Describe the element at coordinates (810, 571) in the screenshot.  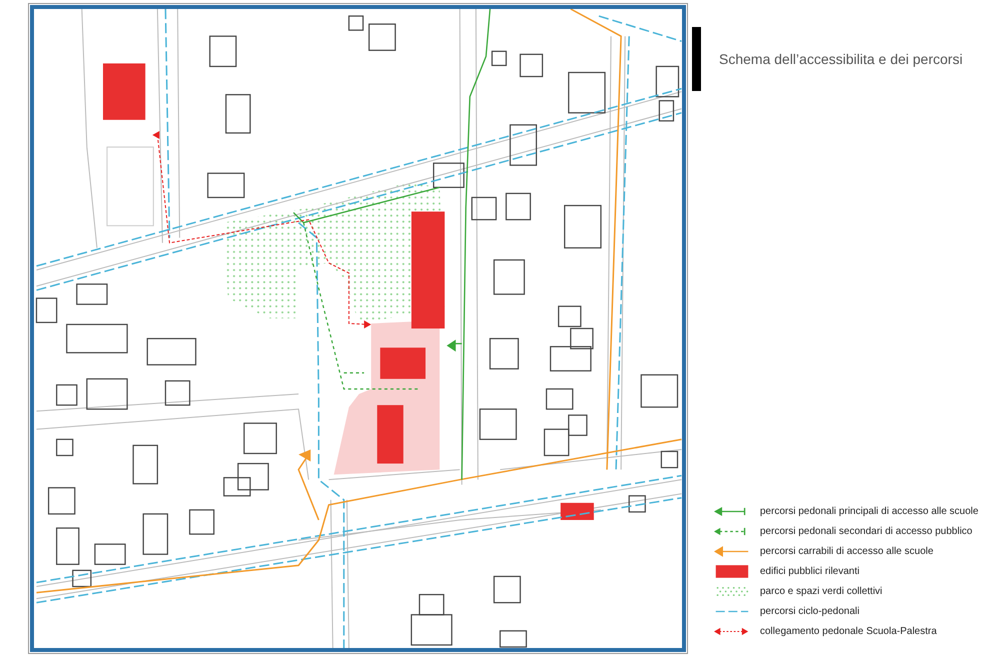
I see `legend-label: edifici pubblici rilevanti` at that location.